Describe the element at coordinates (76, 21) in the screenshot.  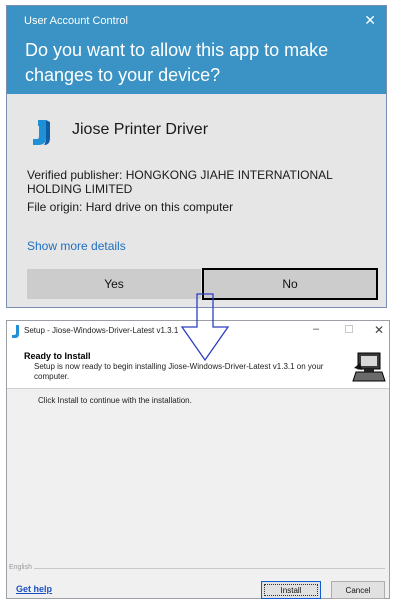
I see `uac-caption: User Account Control` at that location.